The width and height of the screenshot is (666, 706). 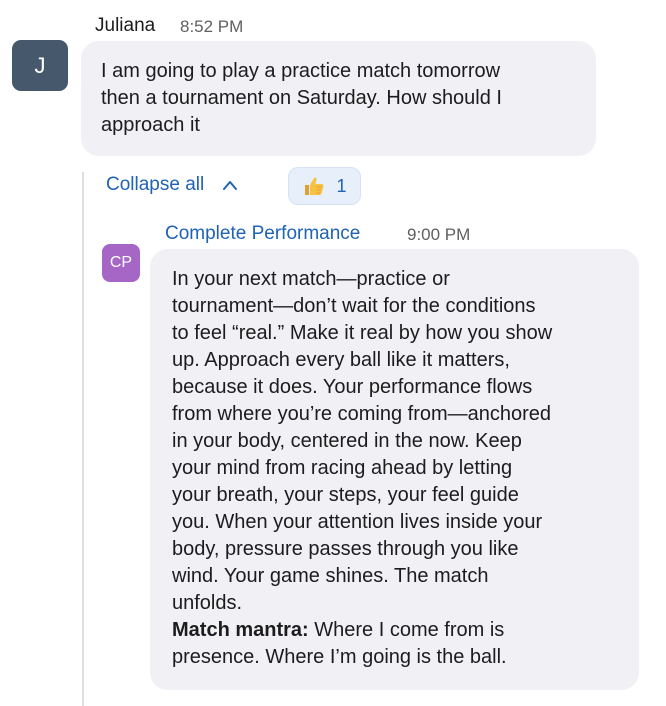 What do you see at coordinates (212, 26) in the screenshot?
I see `message-timestamp: 8:52 PM` at bounding box center [212, 26].